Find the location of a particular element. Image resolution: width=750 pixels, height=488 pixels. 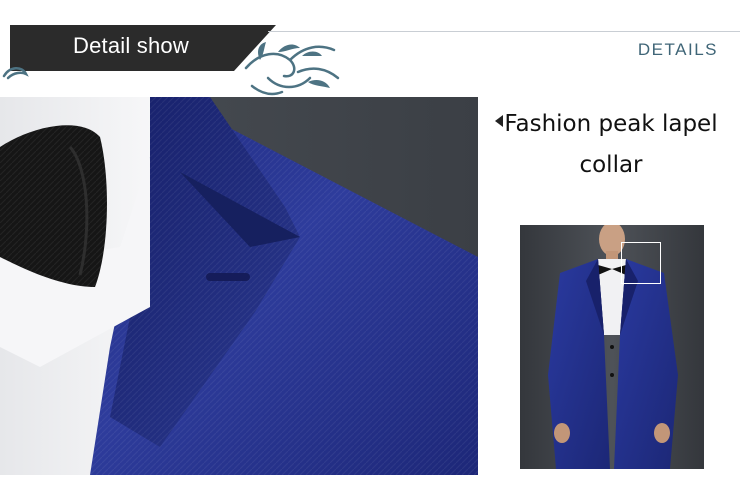

section-label: DETAILS is located at coordinates (677, 49).